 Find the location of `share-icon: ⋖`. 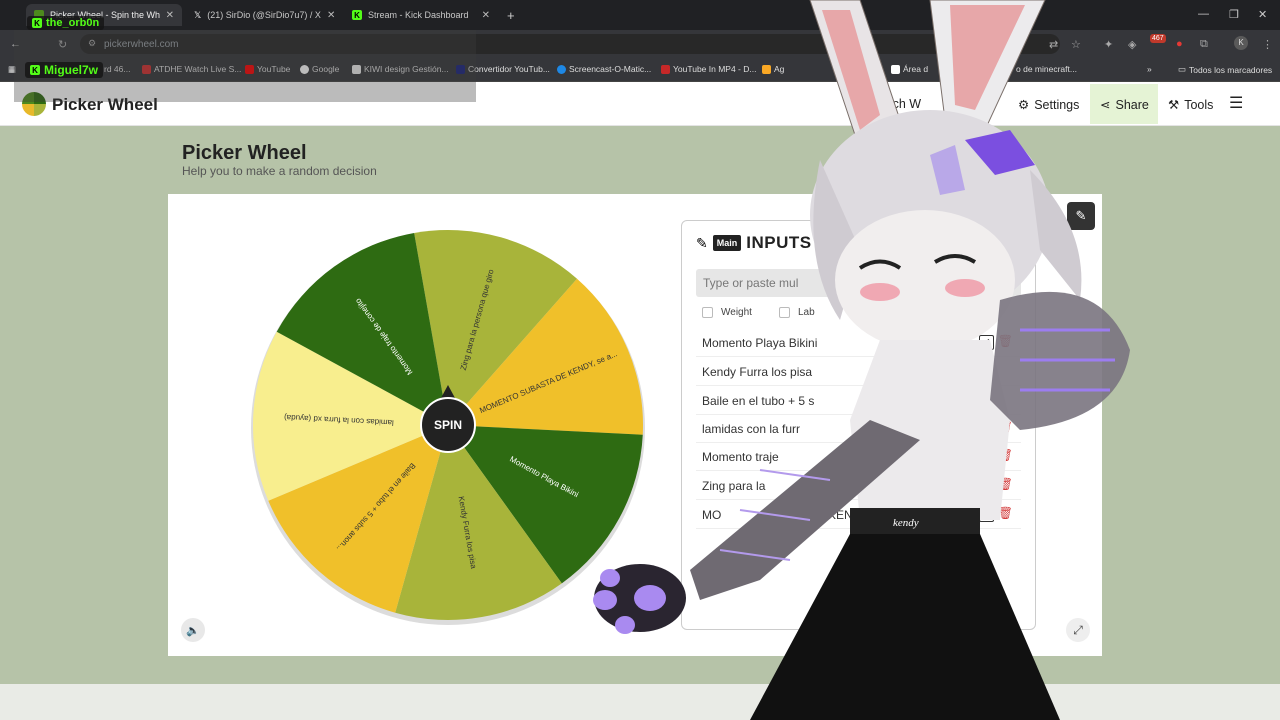

share-icon: ⋖ is located at coordinates (1105, 105).